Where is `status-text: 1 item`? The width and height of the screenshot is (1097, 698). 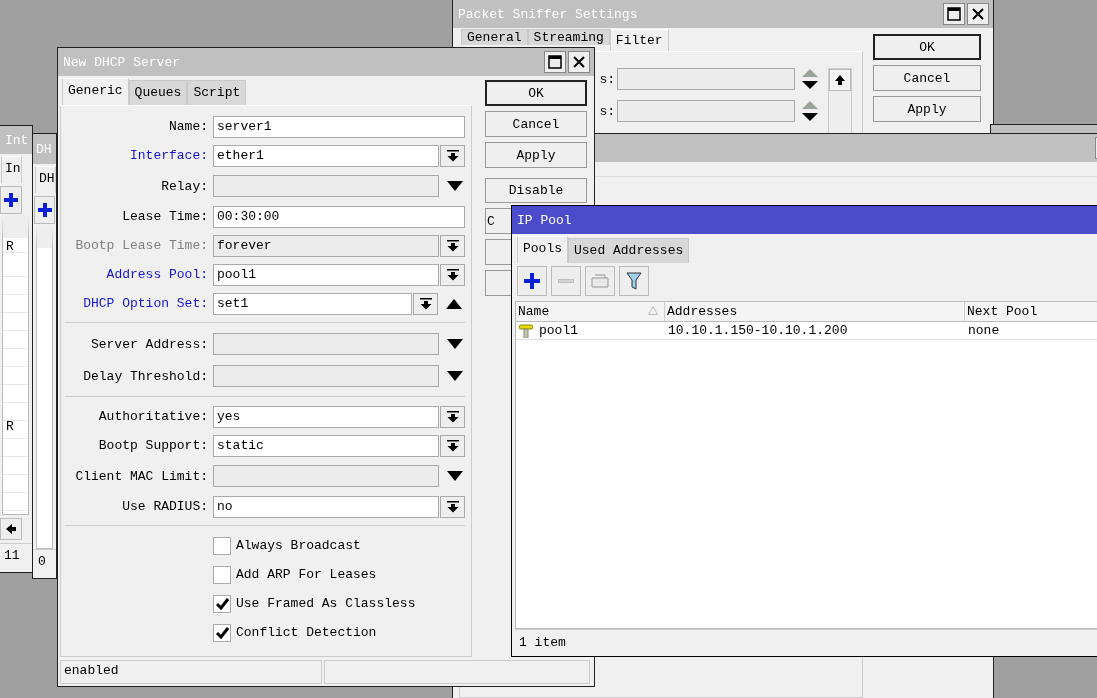 status-text: 1 item is located at coordinates (542, 642).